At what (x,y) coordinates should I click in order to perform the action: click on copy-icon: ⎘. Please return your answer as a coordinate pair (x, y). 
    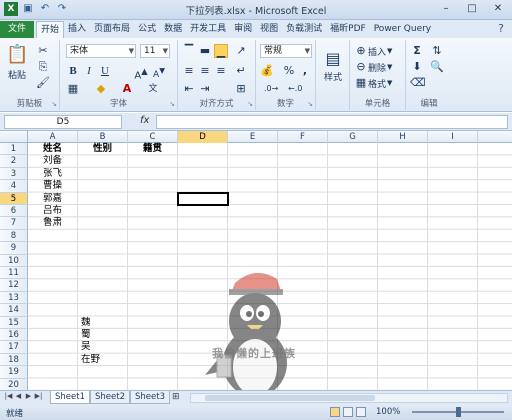
    Looking at the image, I should click on (43, 67).